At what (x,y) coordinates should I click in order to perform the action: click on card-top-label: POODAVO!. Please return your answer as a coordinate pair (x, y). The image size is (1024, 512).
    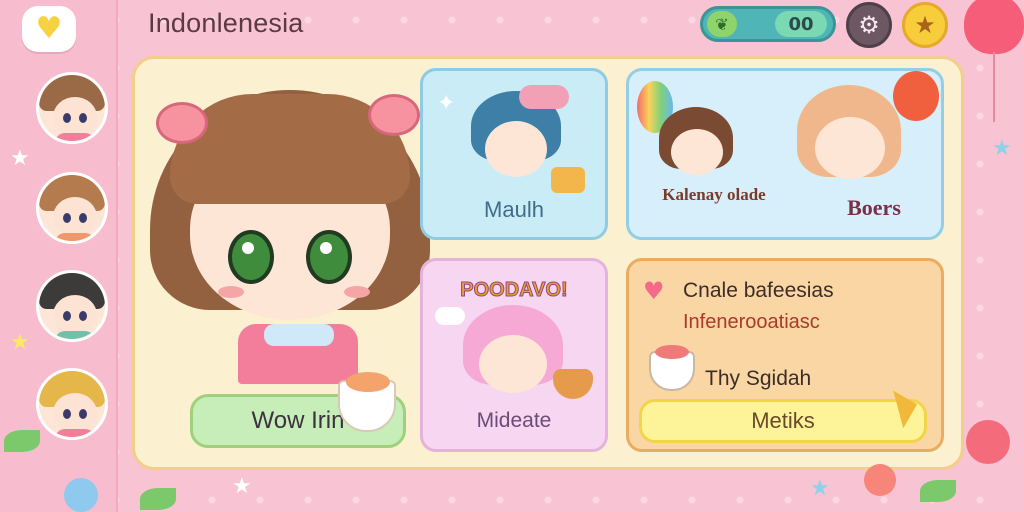
    Looking at the image, I should click on (514, 290).